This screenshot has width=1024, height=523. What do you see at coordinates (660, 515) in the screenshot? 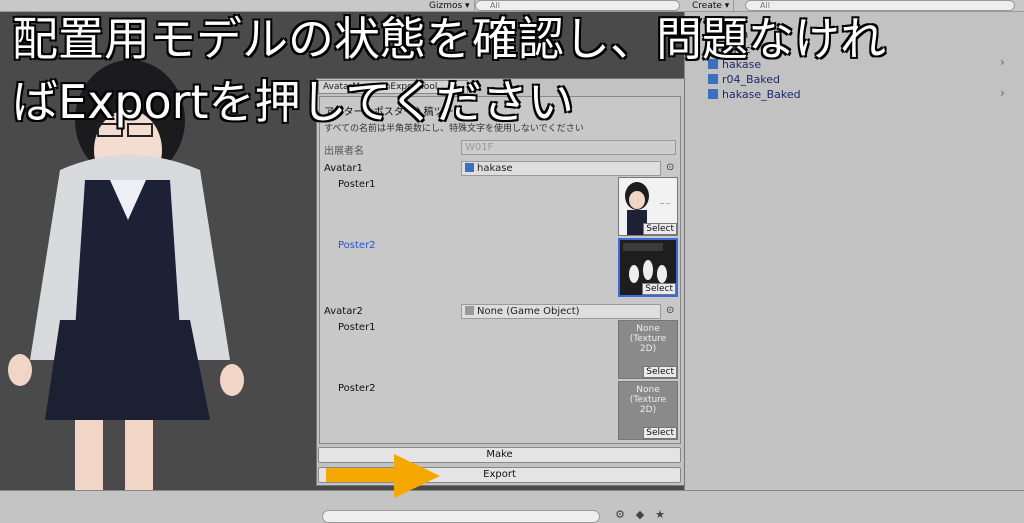
I see `star-icon: ★` at bounding box center [660, 515].